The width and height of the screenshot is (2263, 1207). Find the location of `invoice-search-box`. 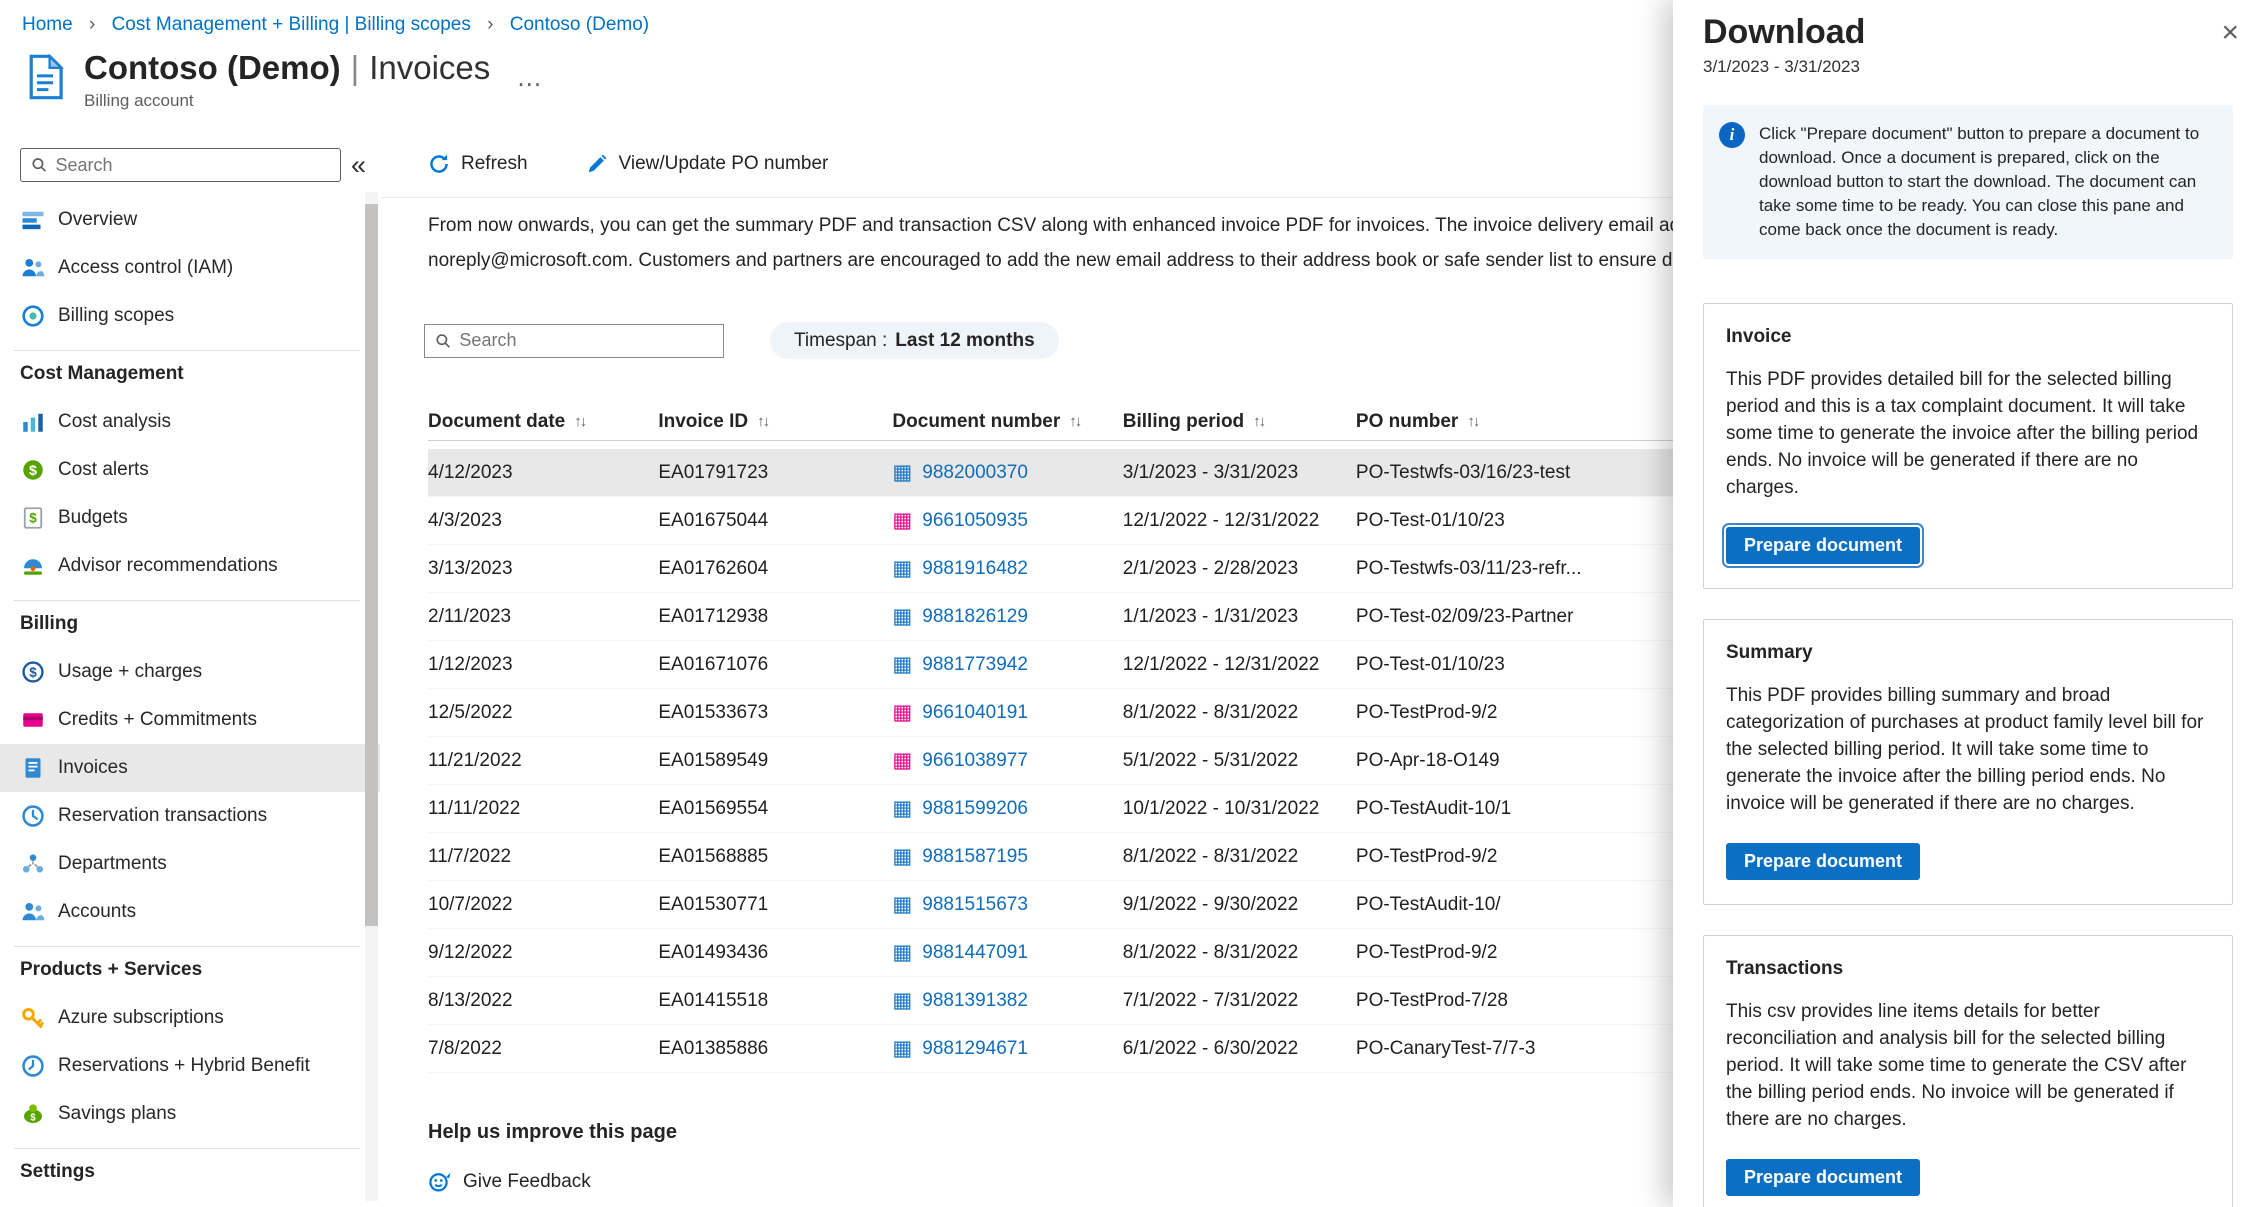

invoice-search-box is located at coordinates (574, 340).